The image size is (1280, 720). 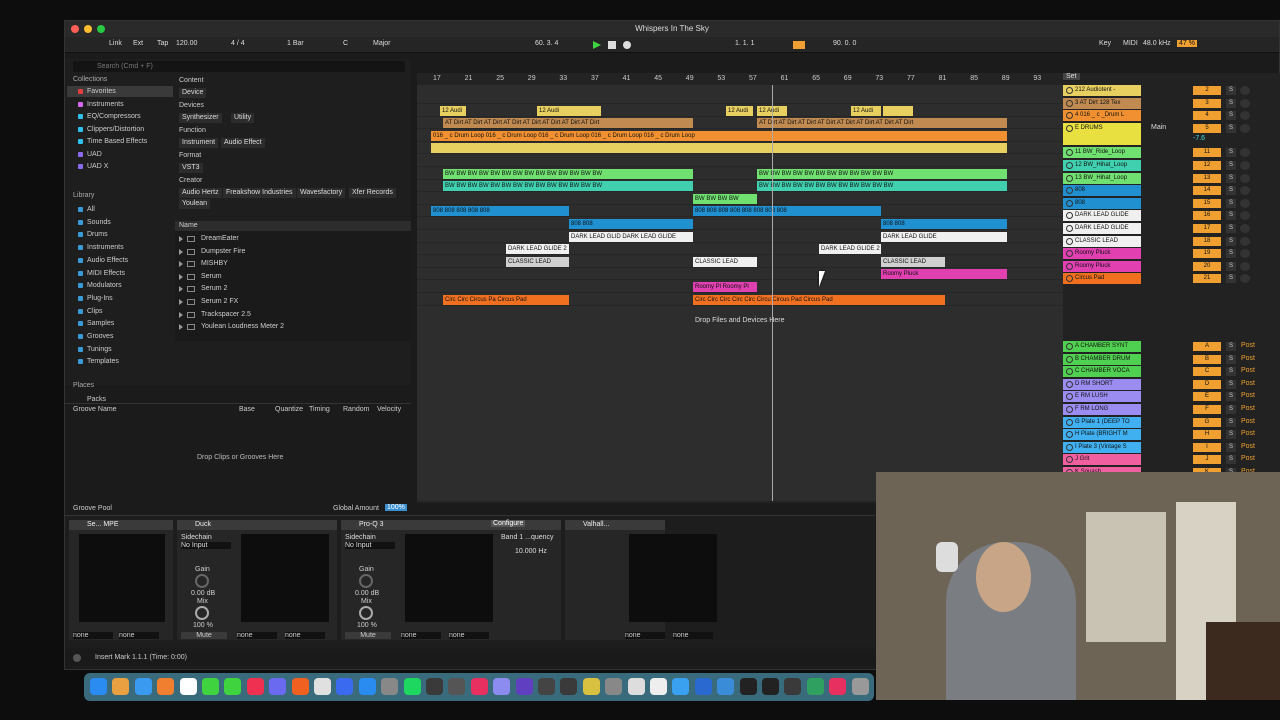 What do you see at coordinates (451, 525) in the screenshot?
I see `device-title: Pro-Q 3` at bounding box center [451, 525].